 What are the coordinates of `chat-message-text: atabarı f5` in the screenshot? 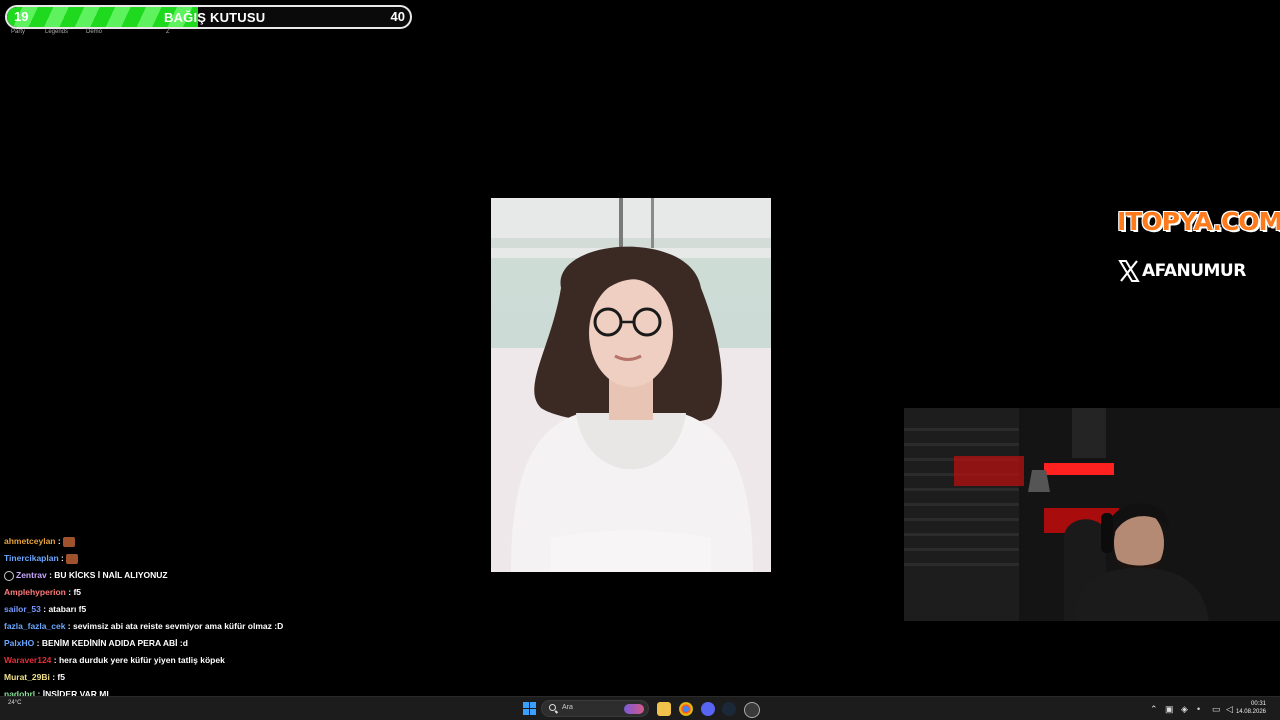 It's located at (67, 609).